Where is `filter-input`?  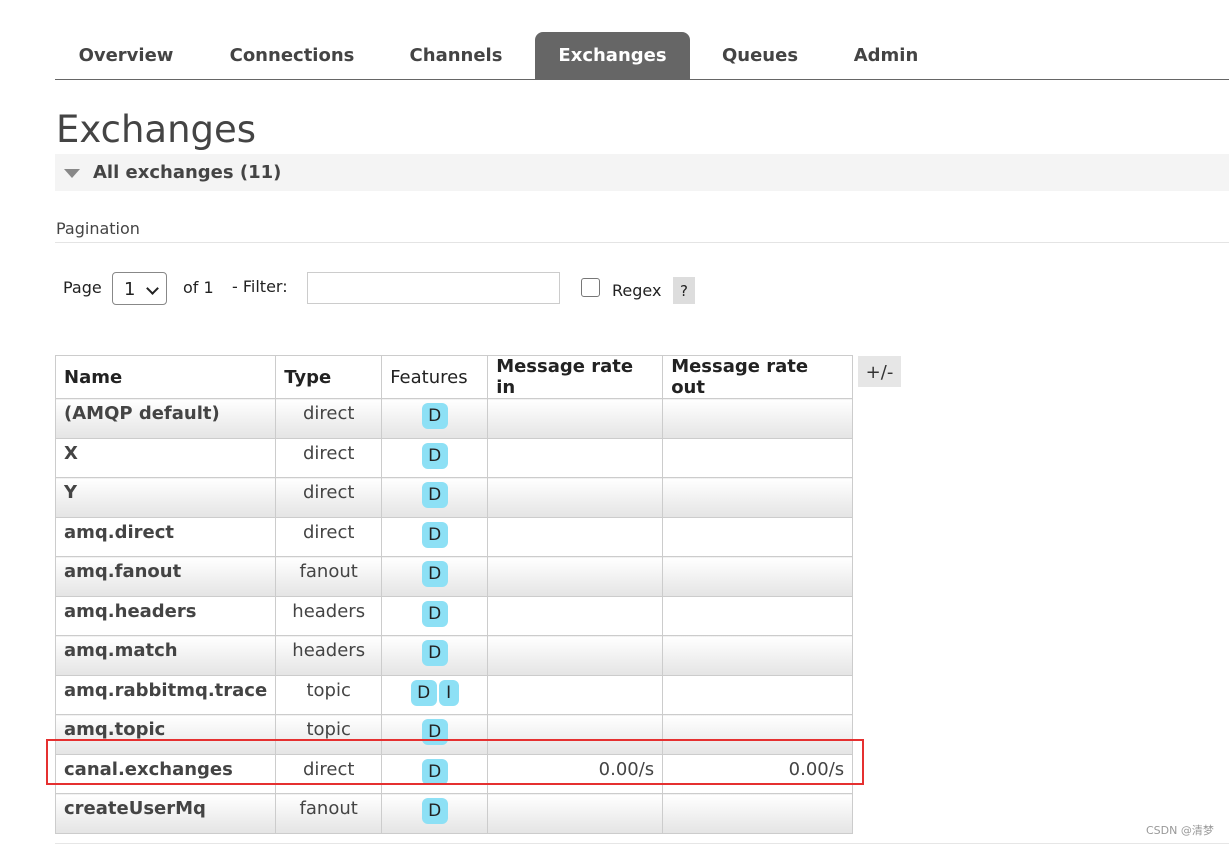 filter-input is located at coordinates (433, 288).